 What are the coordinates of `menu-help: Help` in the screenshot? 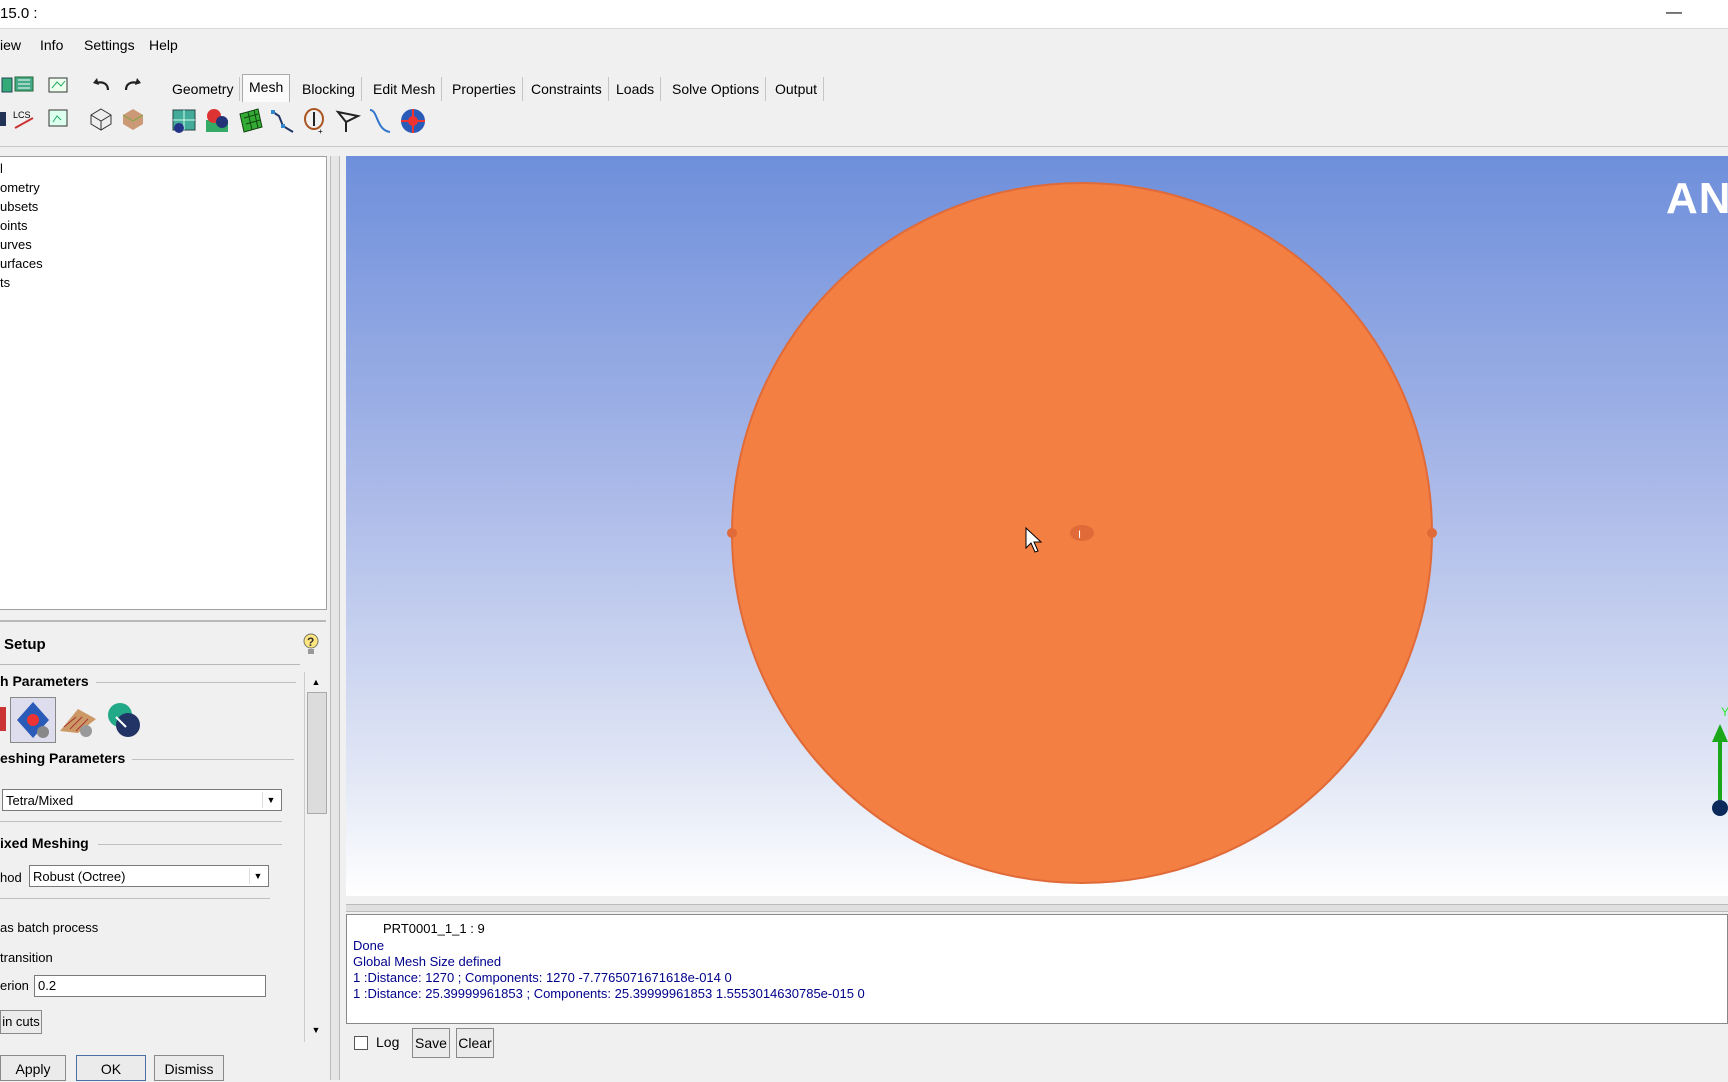 It's located at (163, 45).